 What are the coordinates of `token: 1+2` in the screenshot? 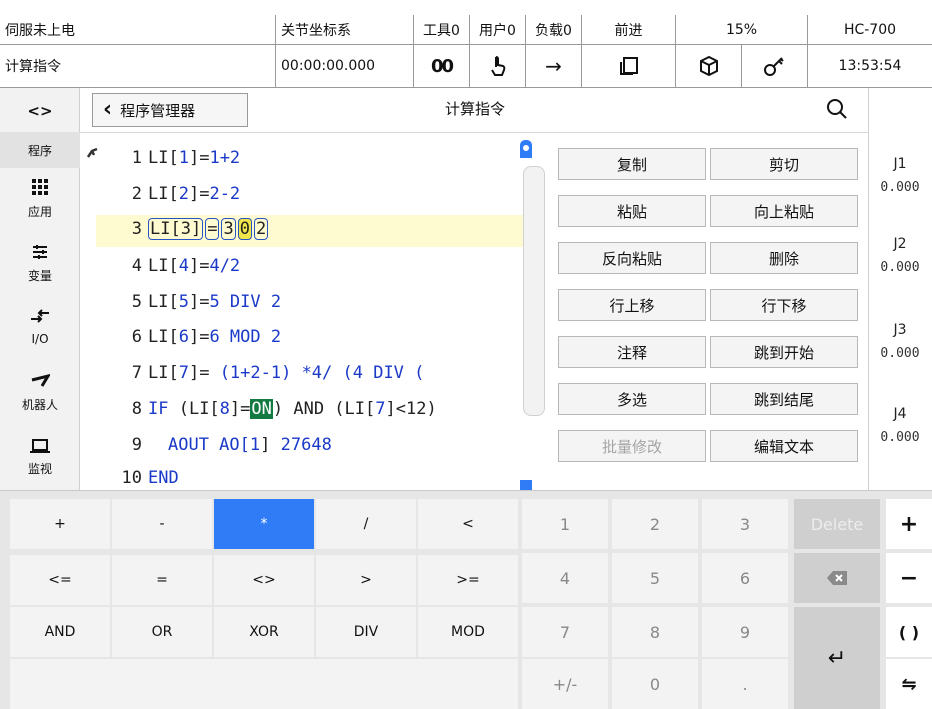 It's located at (225, 158).